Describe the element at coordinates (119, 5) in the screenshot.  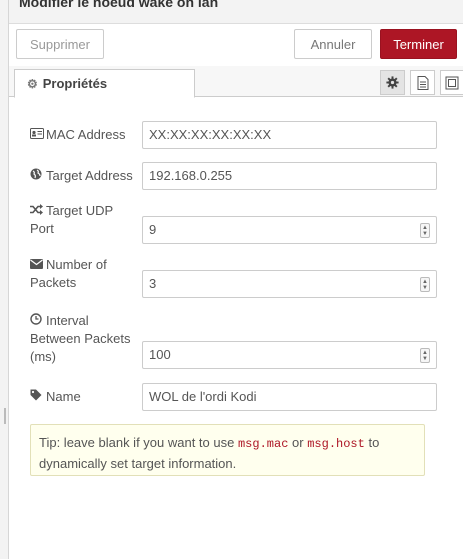
I see `tray-title: Modifier le noeud wake on lan` at that location.